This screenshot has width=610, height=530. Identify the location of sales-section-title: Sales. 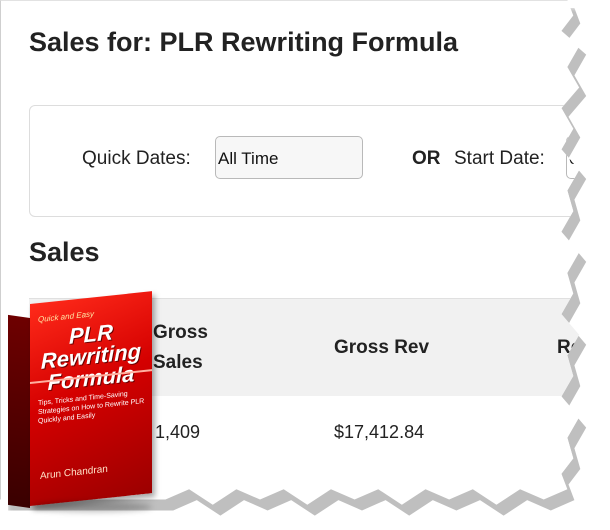
(64, 252).